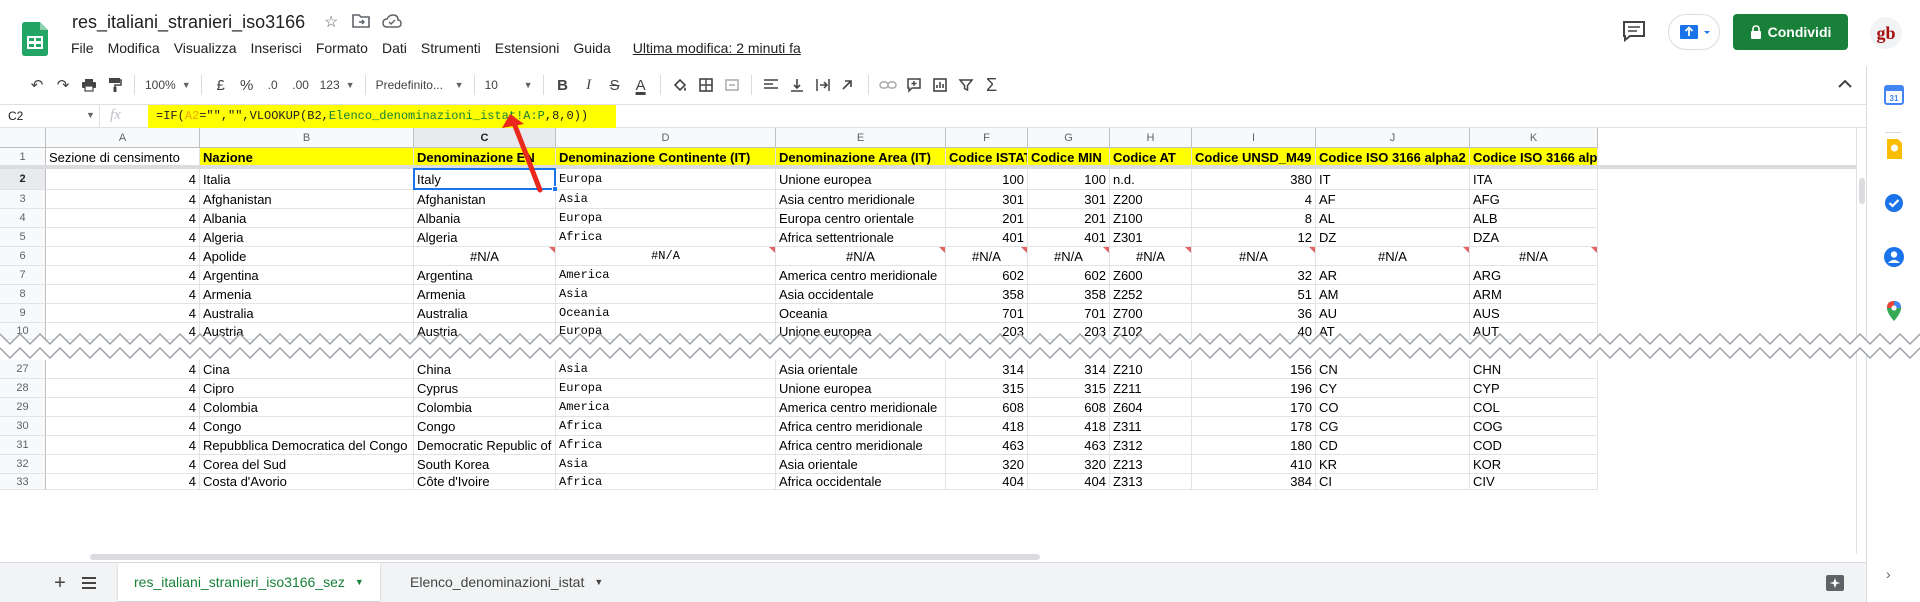  What do you see at coordinates (666, 138) in the screenshot?
I see `column-header-d: D` at bounding box center [666, 138].